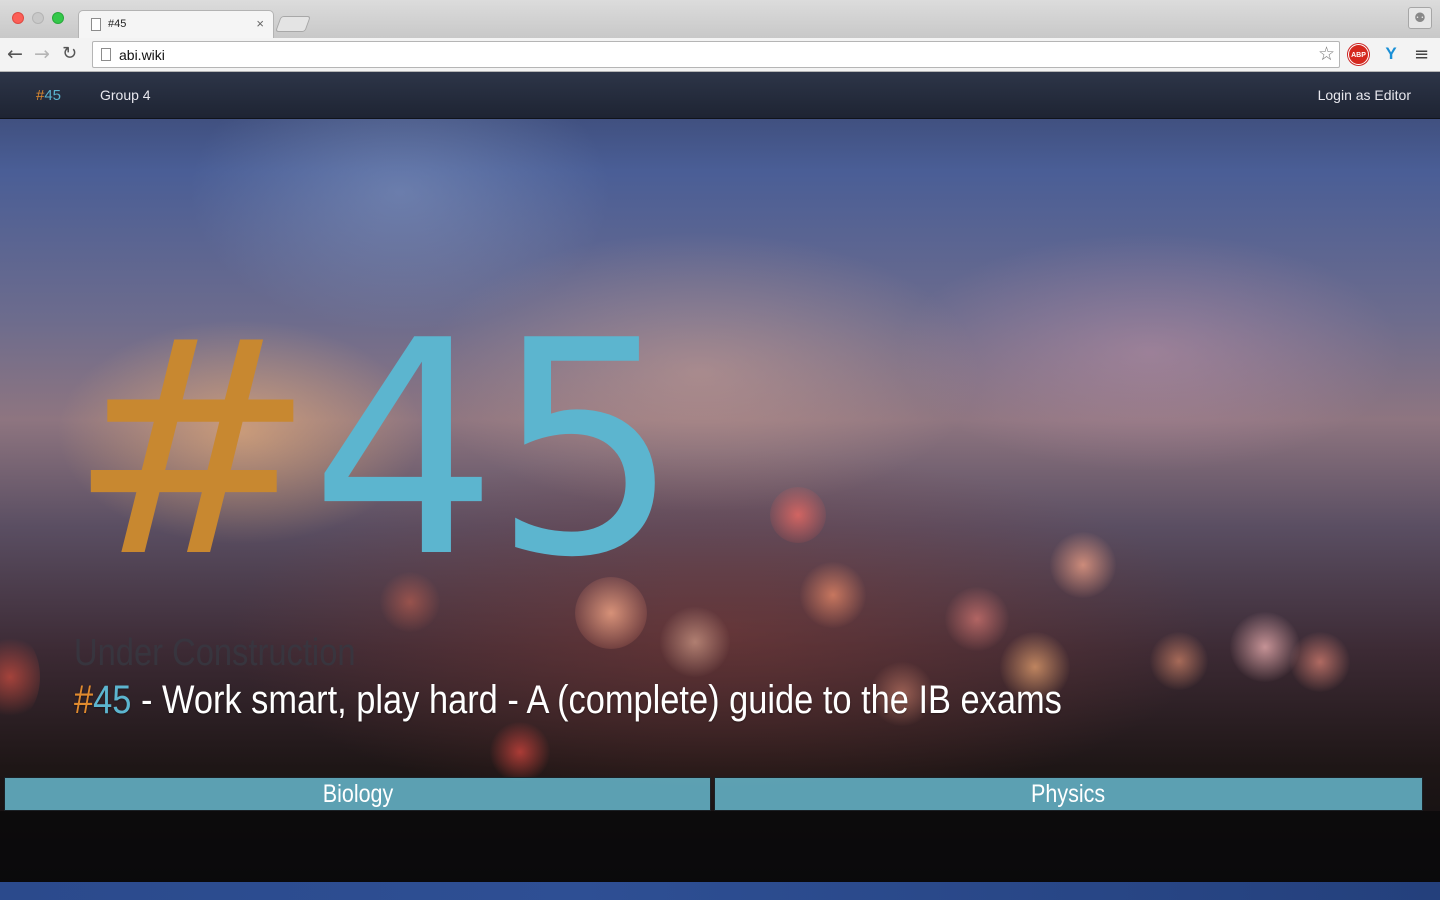 The image size is (1440, 900). What do you see at coordinates (1326, 54) in the screenshot?
I see `bookmark-star-icon: ☆` at bounding box center [1326, 54].